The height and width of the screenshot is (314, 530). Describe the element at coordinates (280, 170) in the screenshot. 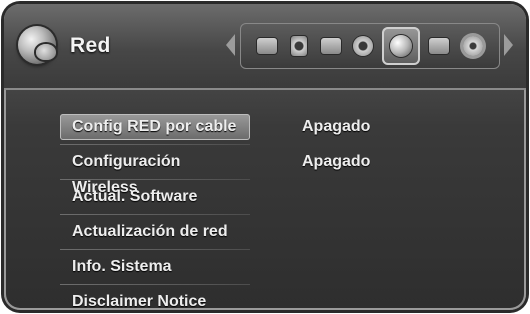

I see `menu-item-wireless: Configuración Wireless Apagado` at that location.